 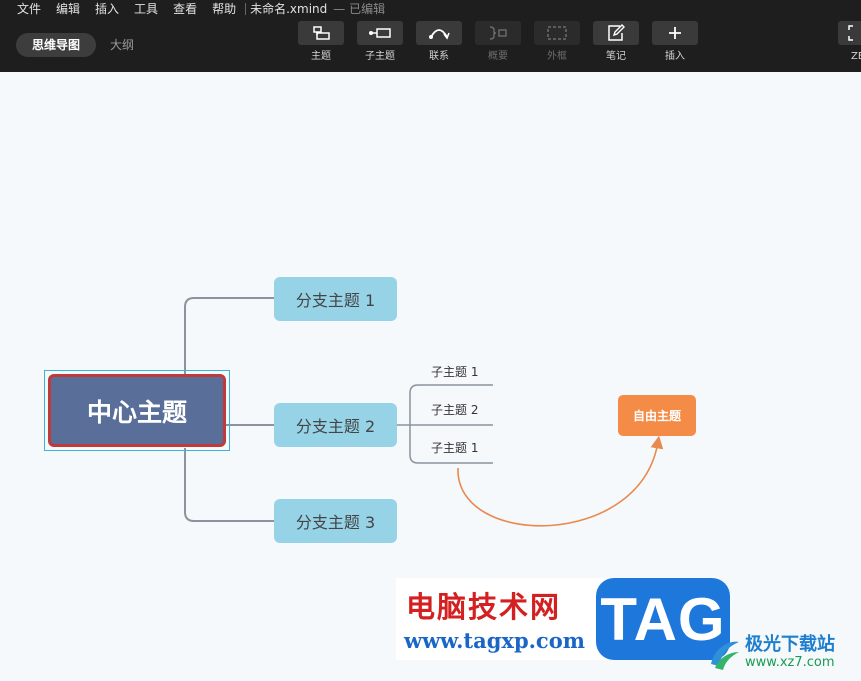 I want to click on central-topic: 中心主题, so click(x=137, y=410).